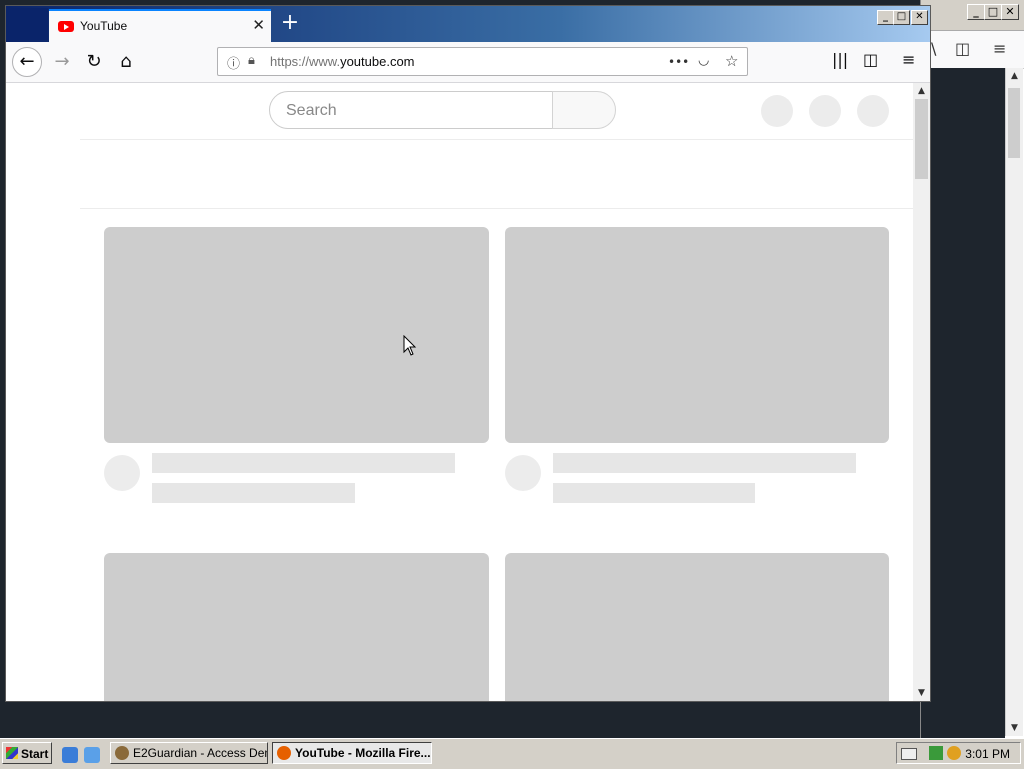  What do you see at coordinates (410, 345) in the screenshot?
I see `mouse-cursor-icon` at bounding box center [410, 345].